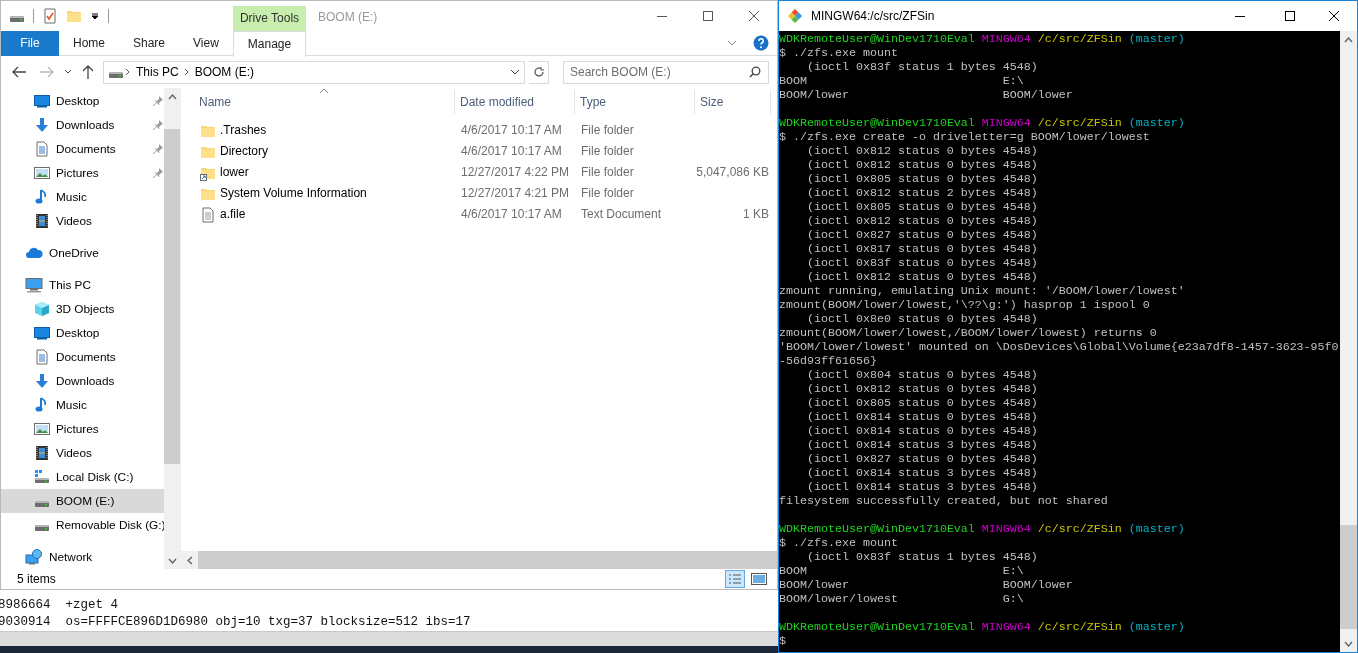 This screenshot has width=1358, height=653. Describe the element at coordinates (982, 291) in the screenshot. I see `output-line: zmount running, emulating Unix mount: '/BOOM/lower/lowest'` at that location.